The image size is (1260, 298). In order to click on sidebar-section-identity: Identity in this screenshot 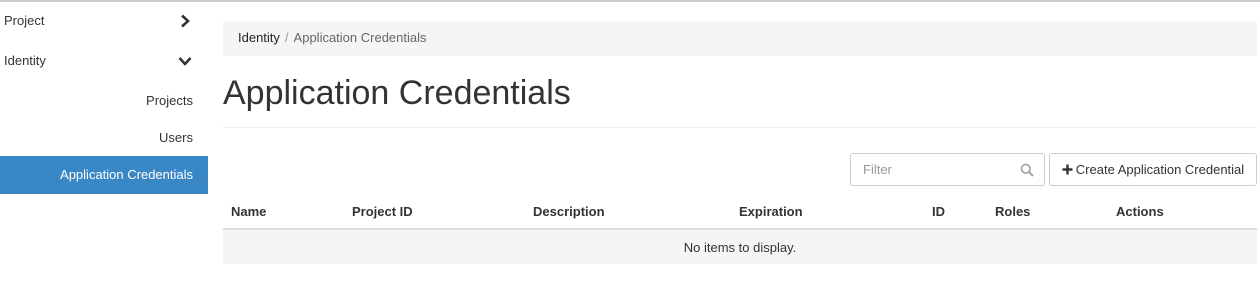, I will do `click(104, 62)`.